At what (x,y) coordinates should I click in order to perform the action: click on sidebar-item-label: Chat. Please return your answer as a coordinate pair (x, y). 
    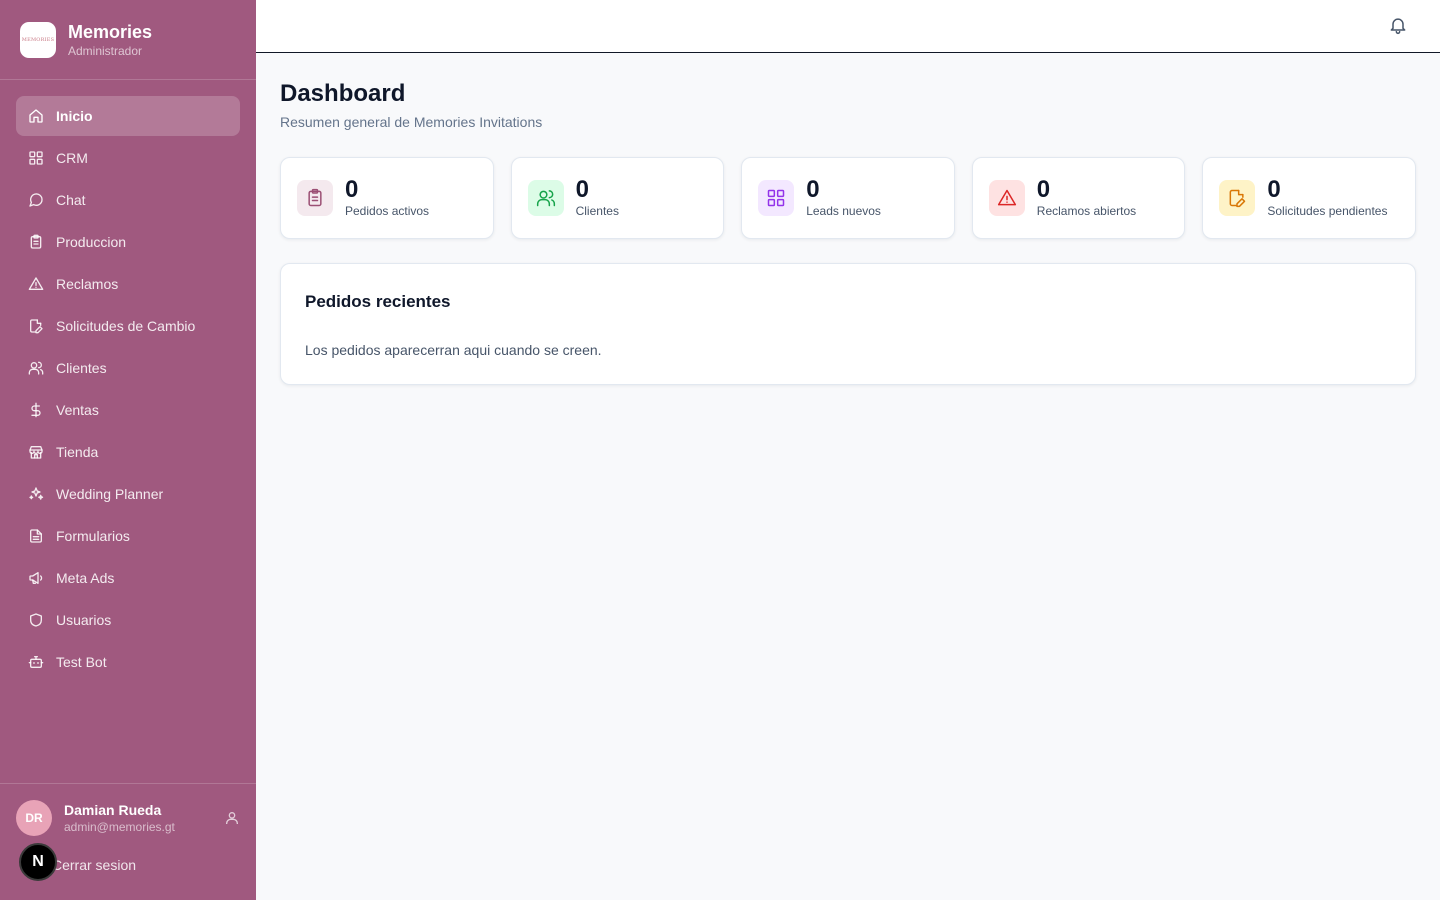
    Looking at the image, I should click on (71, 200).